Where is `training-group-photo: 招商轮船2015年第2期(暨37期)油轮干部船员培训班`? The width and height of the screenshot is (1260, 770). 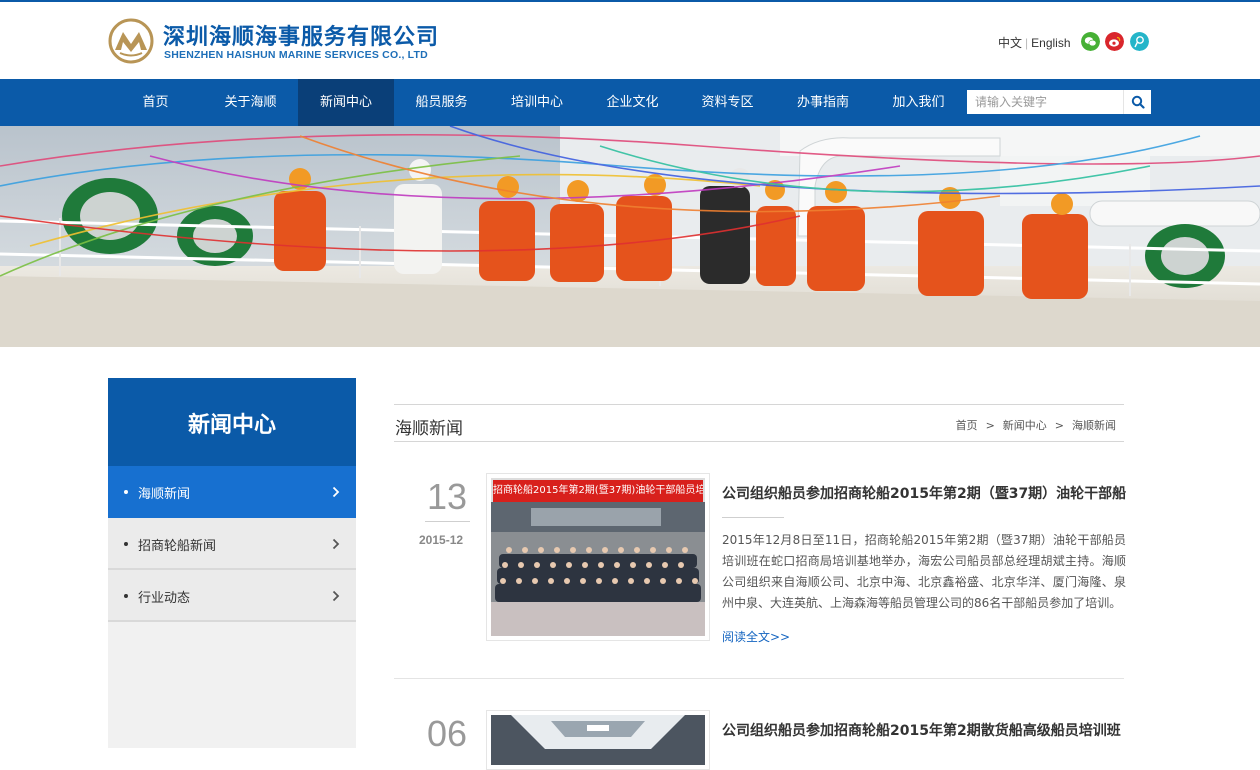
training-group-photo: 招商轮船2015年第2期(暨37期)油轮干部船员培训班 is located at coordinates (598, 557).